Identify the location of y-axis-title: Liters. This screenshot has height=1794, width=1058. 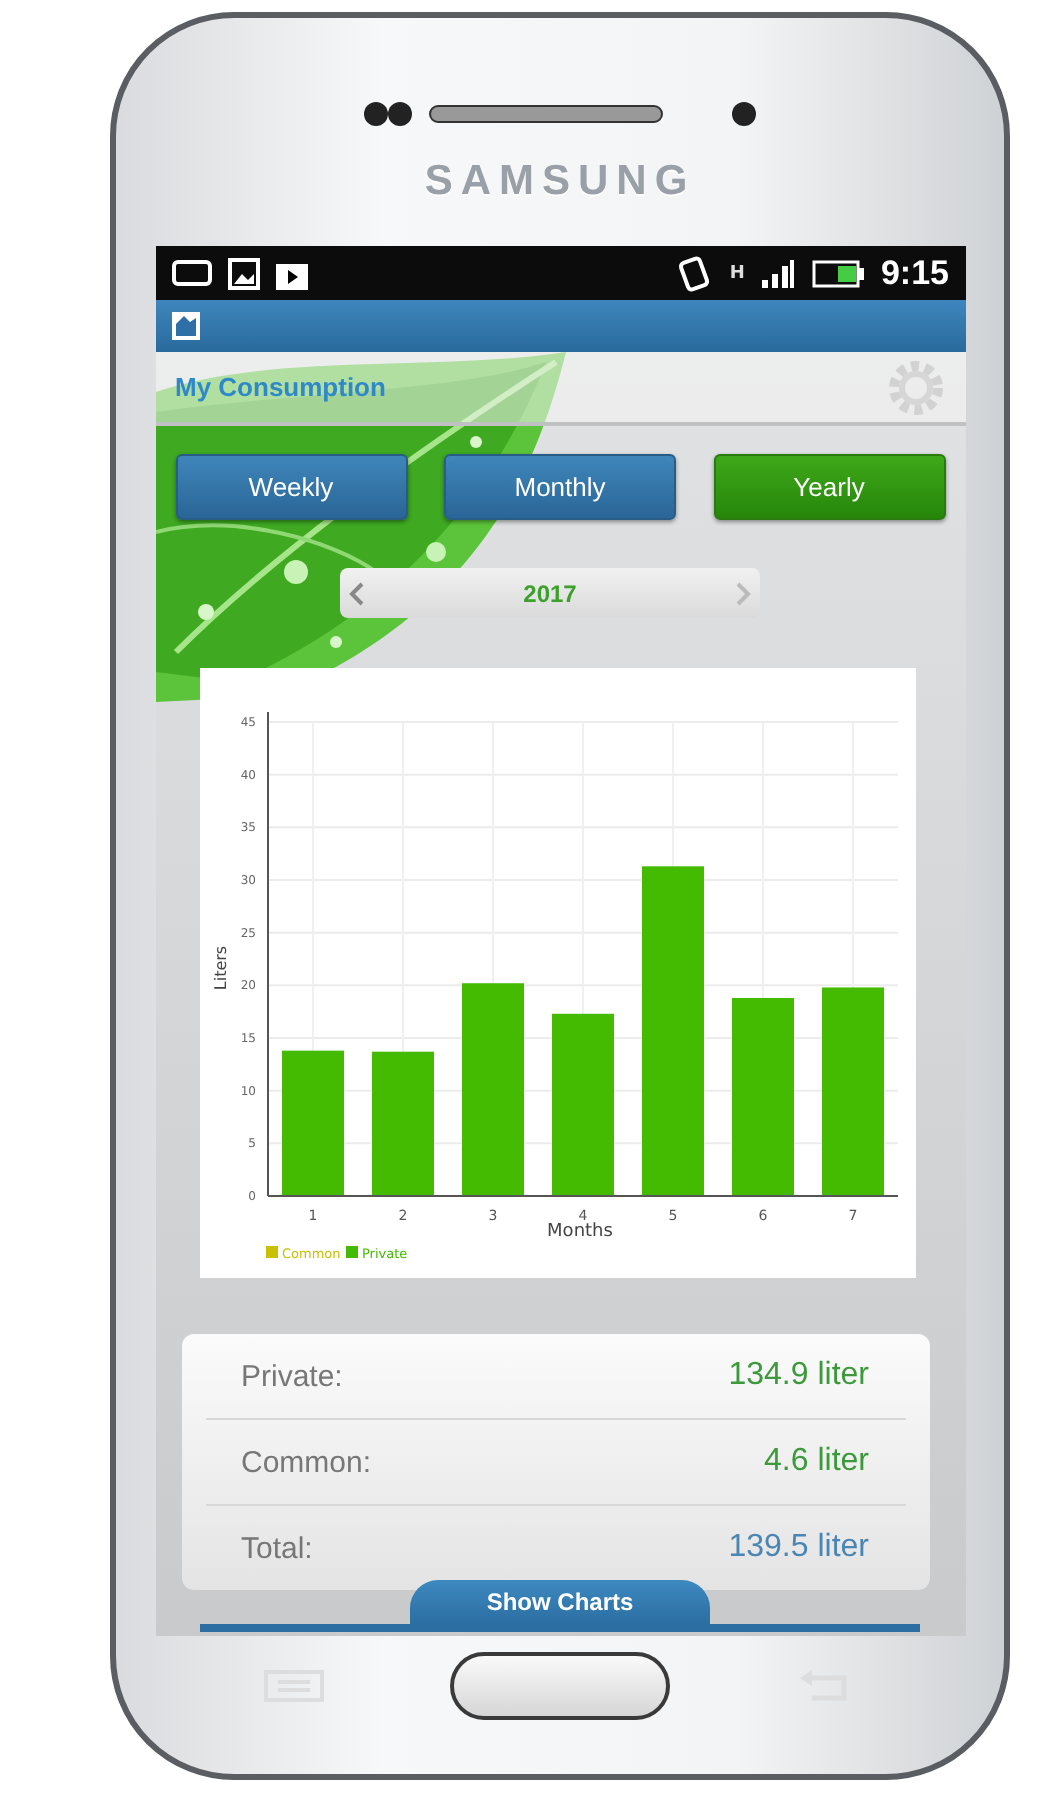
(220, 968).